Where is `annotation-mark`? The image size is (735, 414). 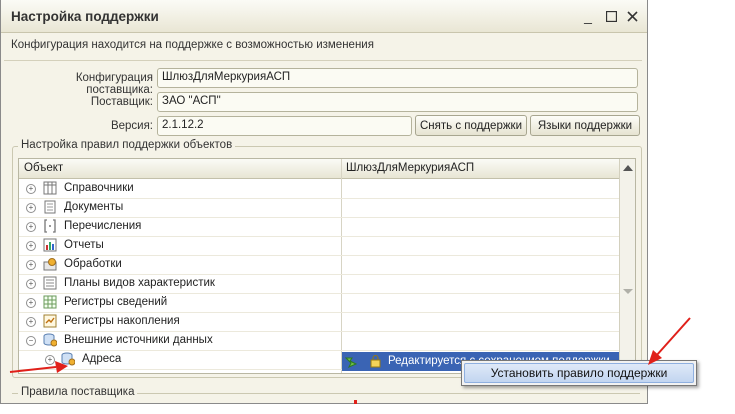
annotation-mark is located at coordinates (355, 402).